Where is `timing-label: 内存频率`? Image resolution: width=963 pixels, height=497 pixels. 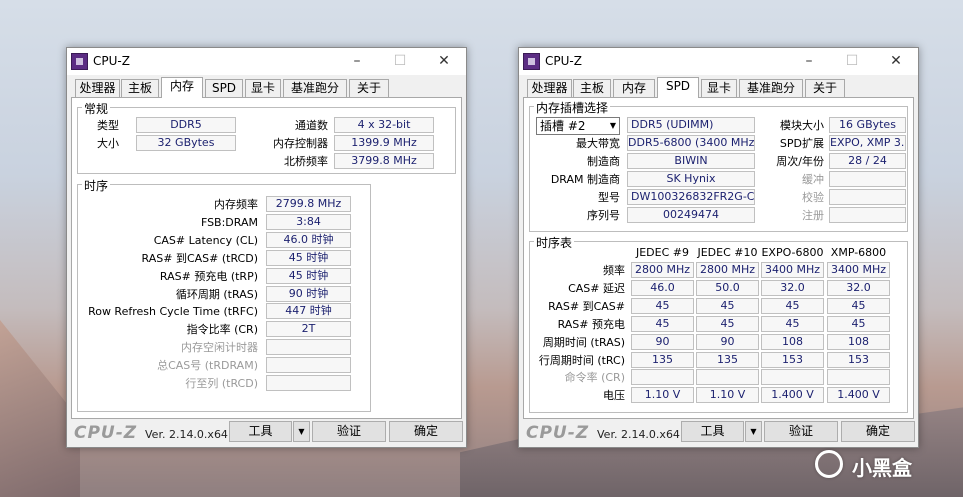 timing-label: 内存频率 is located at coordinates (236, 204).